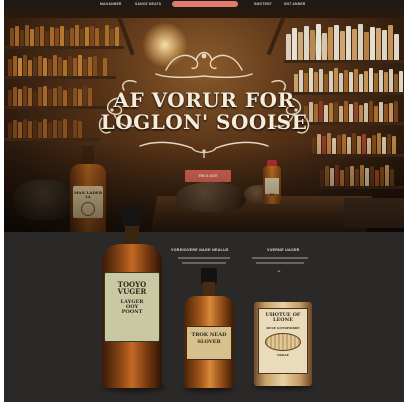 Image resolution: width=408 pixels, height=408 pixels. What do you see at coordinates (148, 4) in the screenshot?
I see `nav-item-2: SANCE NEATS` at bounding box center [148, 4].